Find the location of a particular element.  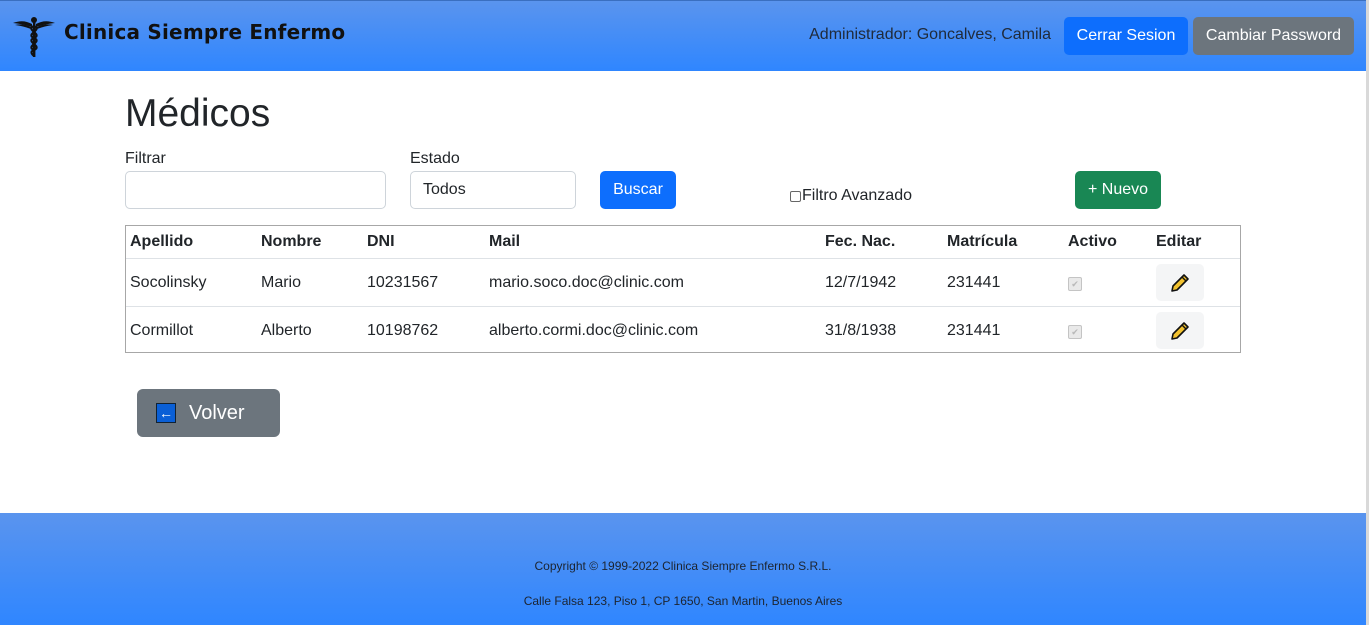

cell-nombre: Alberto is located at coordinates (310, 330).